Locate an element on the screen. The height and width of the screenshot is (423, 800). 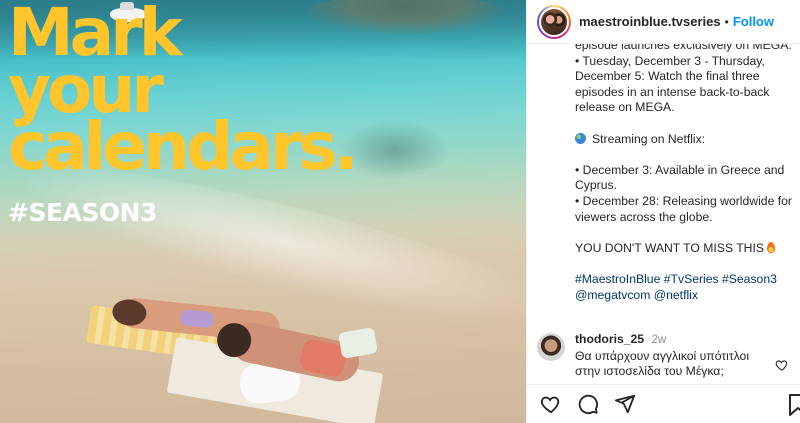
avatar is located at coordinates (554, 21).